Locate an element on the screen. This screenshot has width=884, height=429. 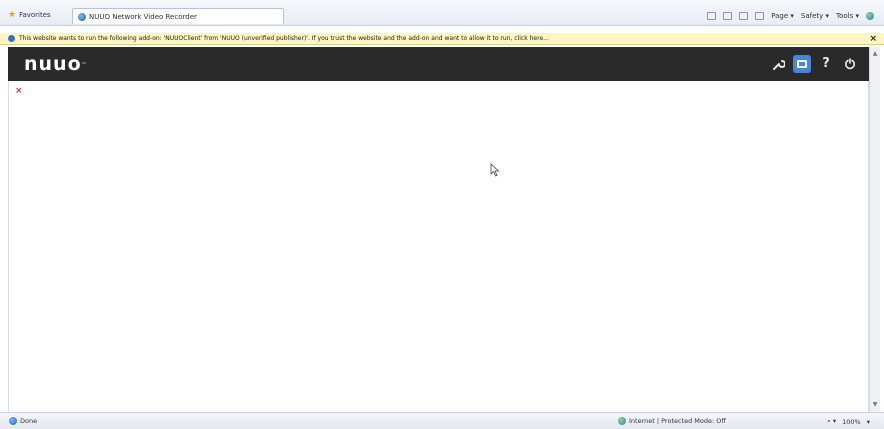
home-icon is located at coordinates (712, 16).